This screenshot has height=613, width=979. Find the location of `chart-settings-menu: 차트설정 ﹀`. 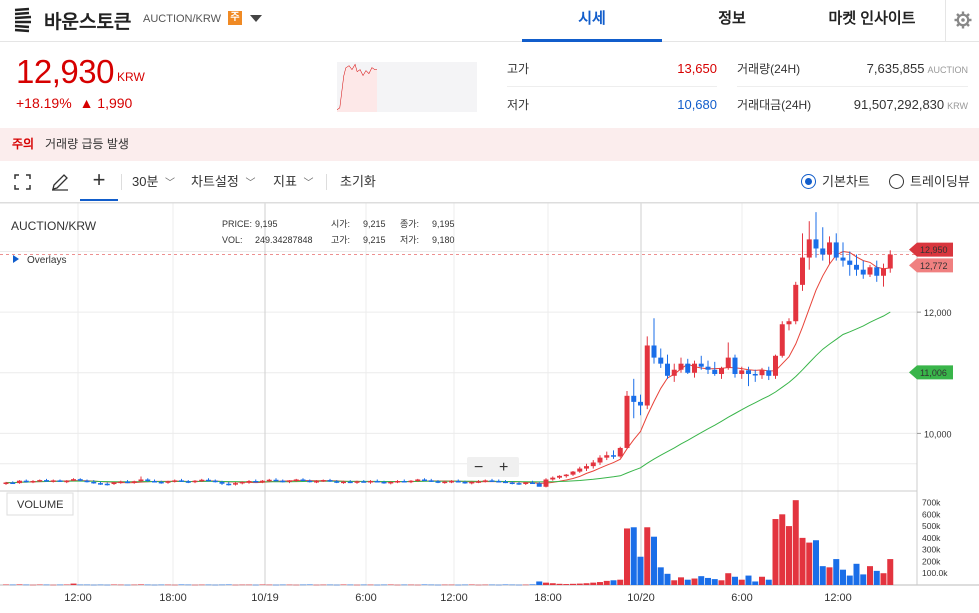

chart-settings-menu: 차트설정 ﹀ is located at coordinates (223, 182).